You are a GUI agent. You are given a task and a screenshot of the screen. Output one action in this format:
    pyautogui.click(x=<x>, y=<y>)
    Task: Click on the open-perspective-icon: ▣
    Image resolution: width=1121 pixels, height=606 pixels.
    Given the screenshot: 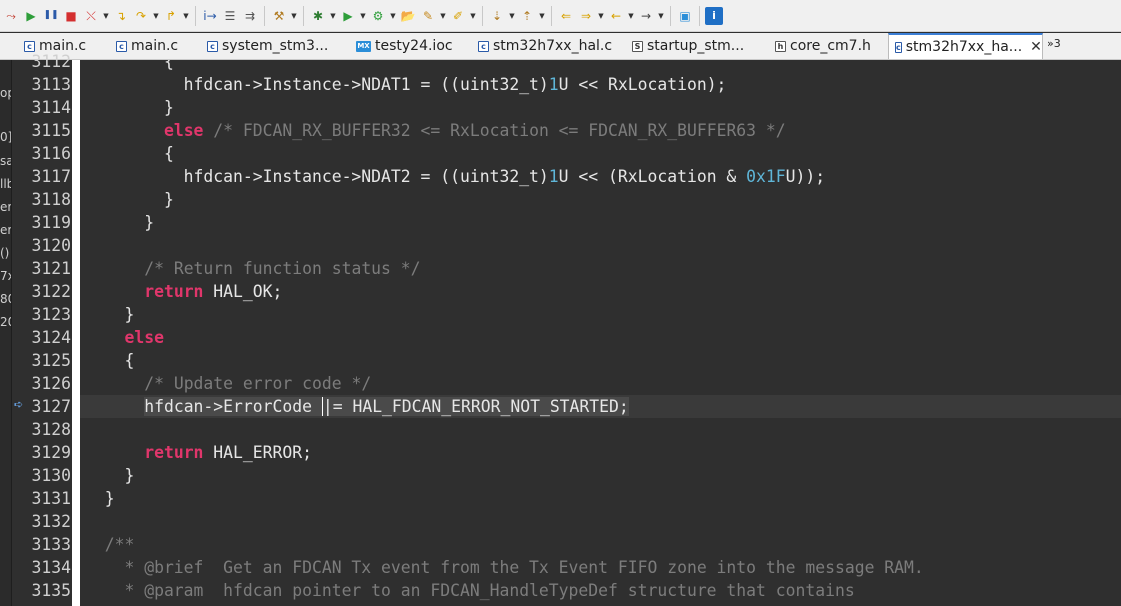 What is the action you would take?
    pyautogui.click(x=685, y=16)
    